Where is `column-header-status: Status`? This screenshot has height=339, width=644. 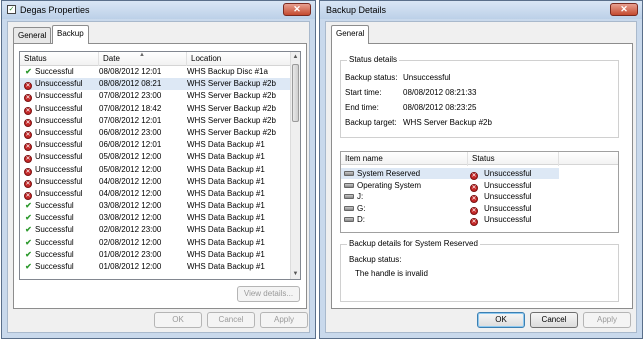
column-header-status: Status is located at coordinates (59, 59).